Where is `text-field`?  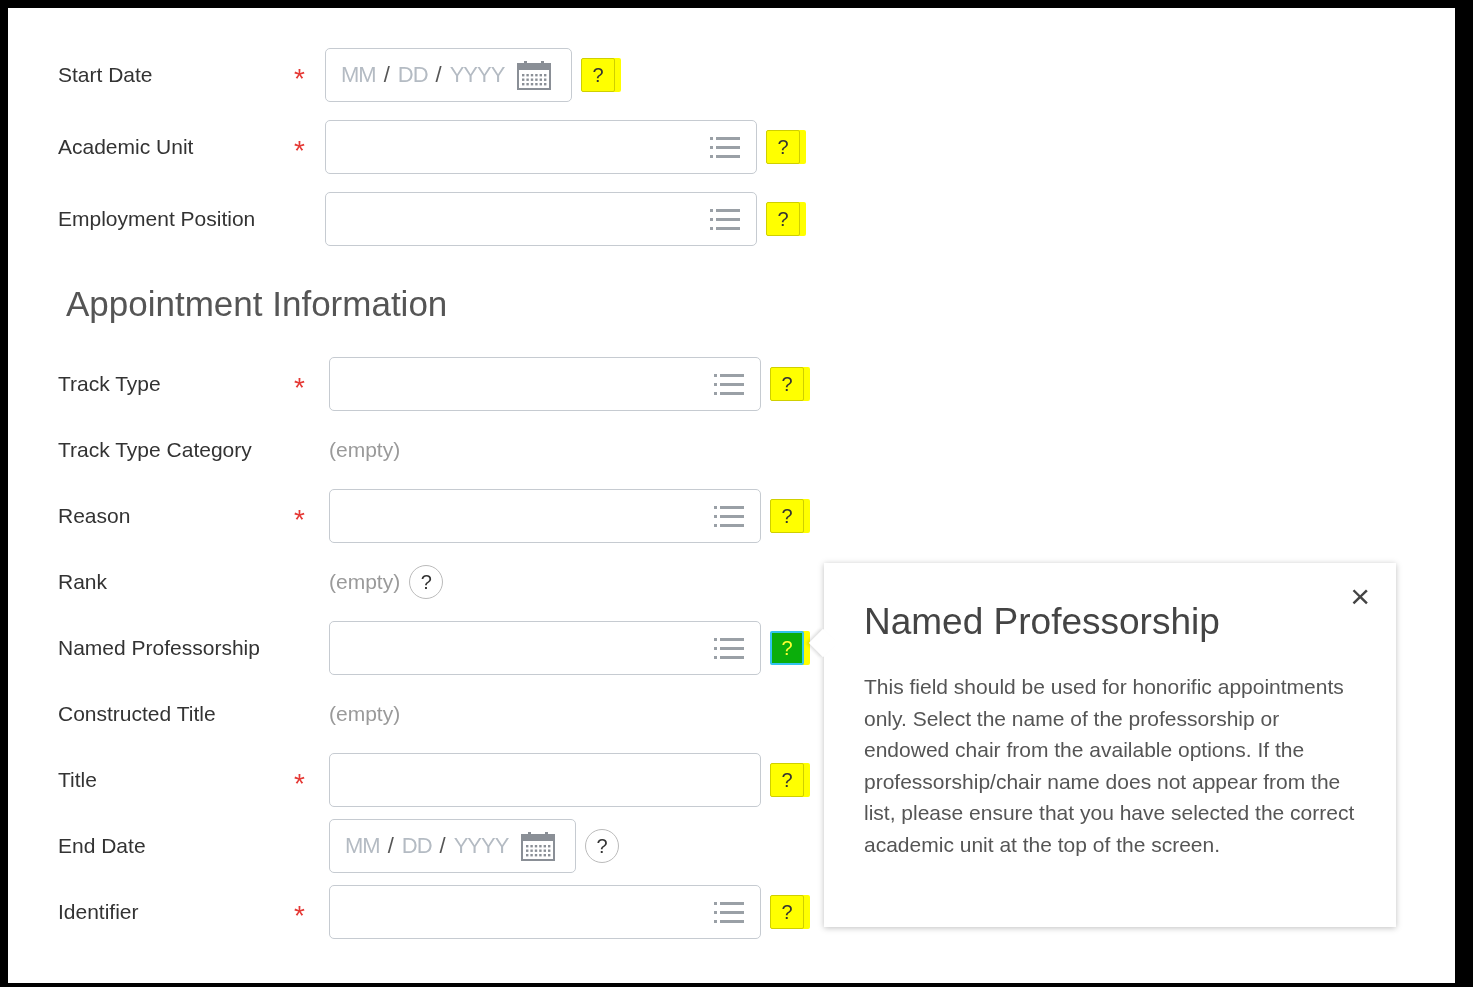 text-field is located at coordinates (545, 780).